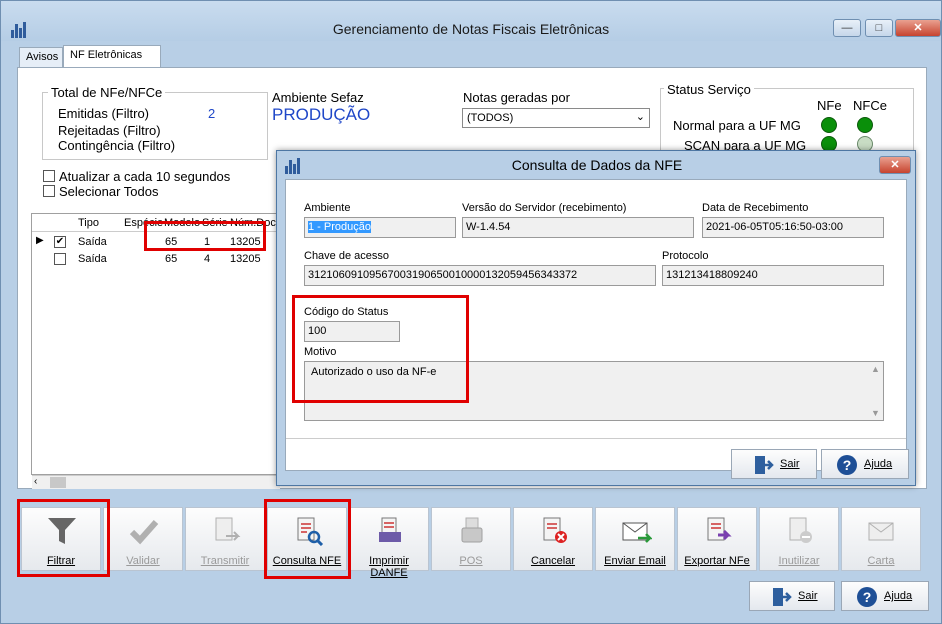  What do you see at coordinates (719, 529) in the screenshot?
I see `document-export-icon` at bounding box center [719, 529].